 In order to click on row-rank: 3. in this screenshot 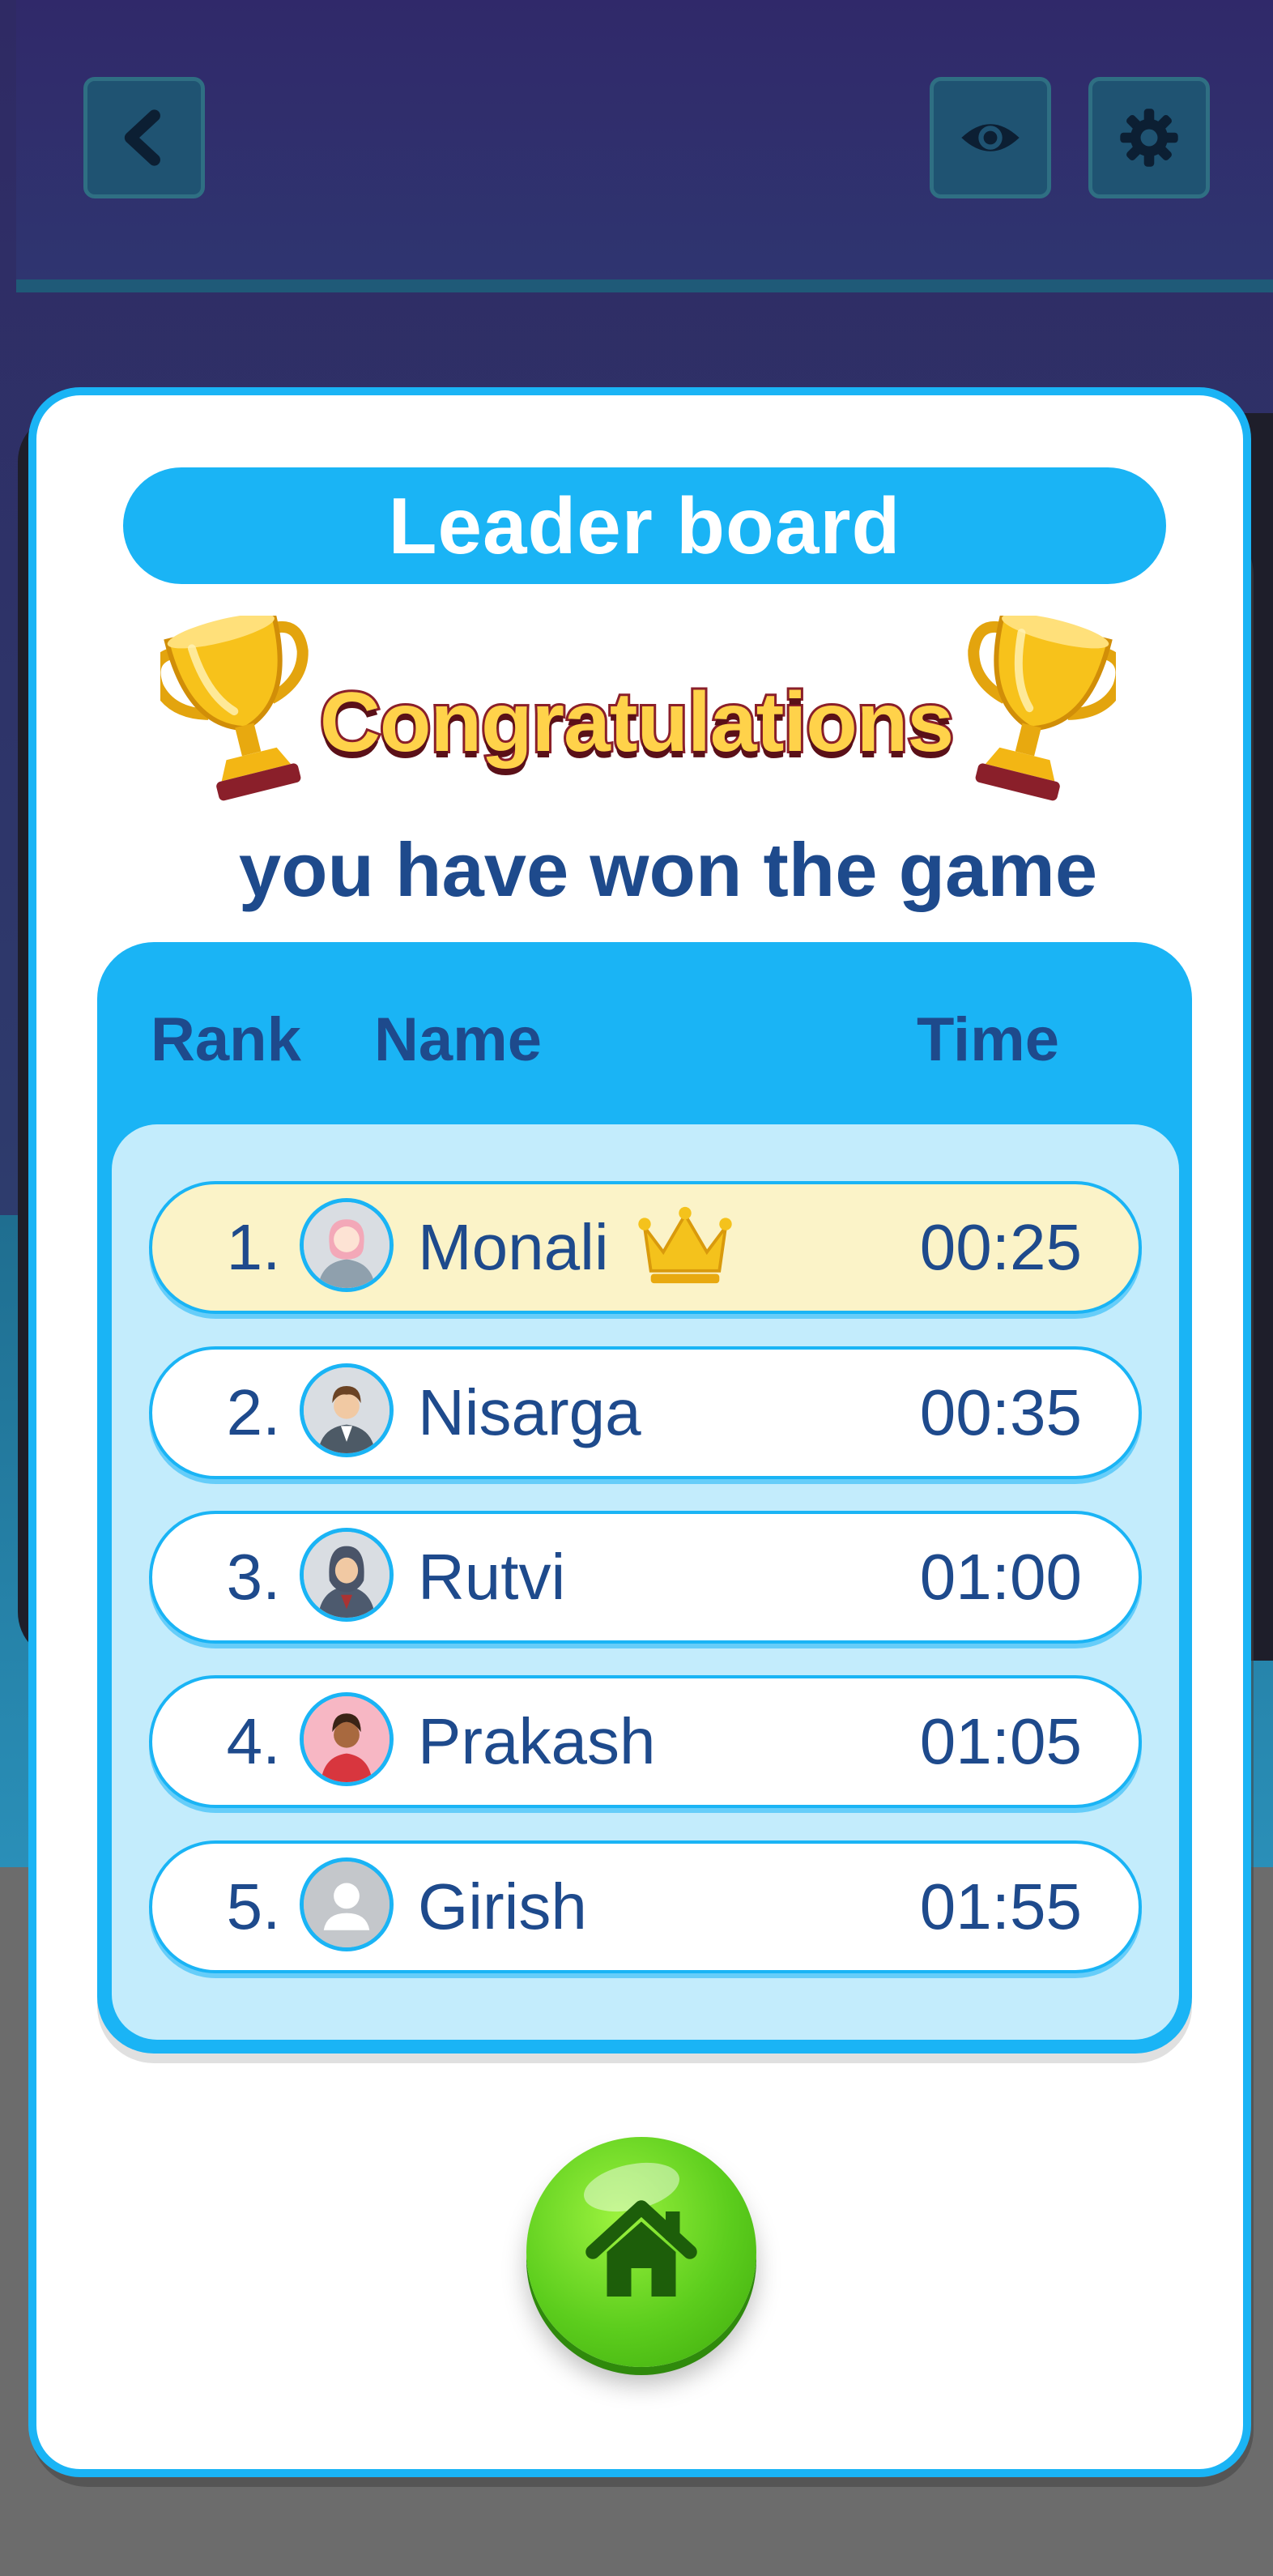, I will do `click(253, 1577)`.